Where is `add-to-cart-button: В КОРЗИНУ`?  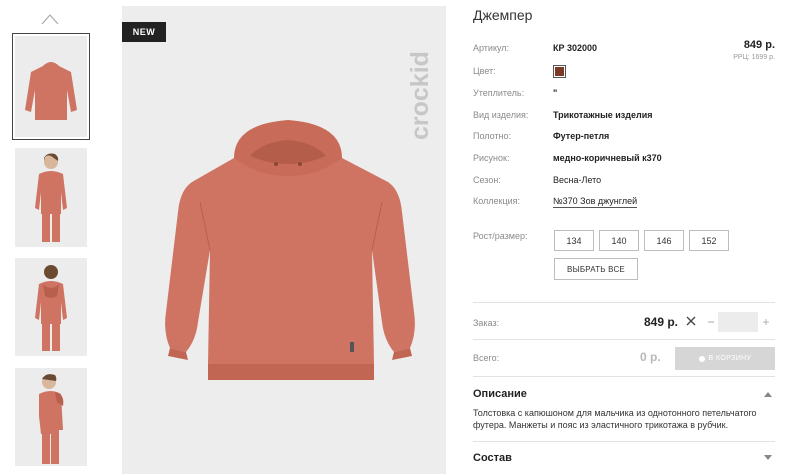
add-to-cart-button: В КОРЗИНУ is located at coordinates (725, 358).